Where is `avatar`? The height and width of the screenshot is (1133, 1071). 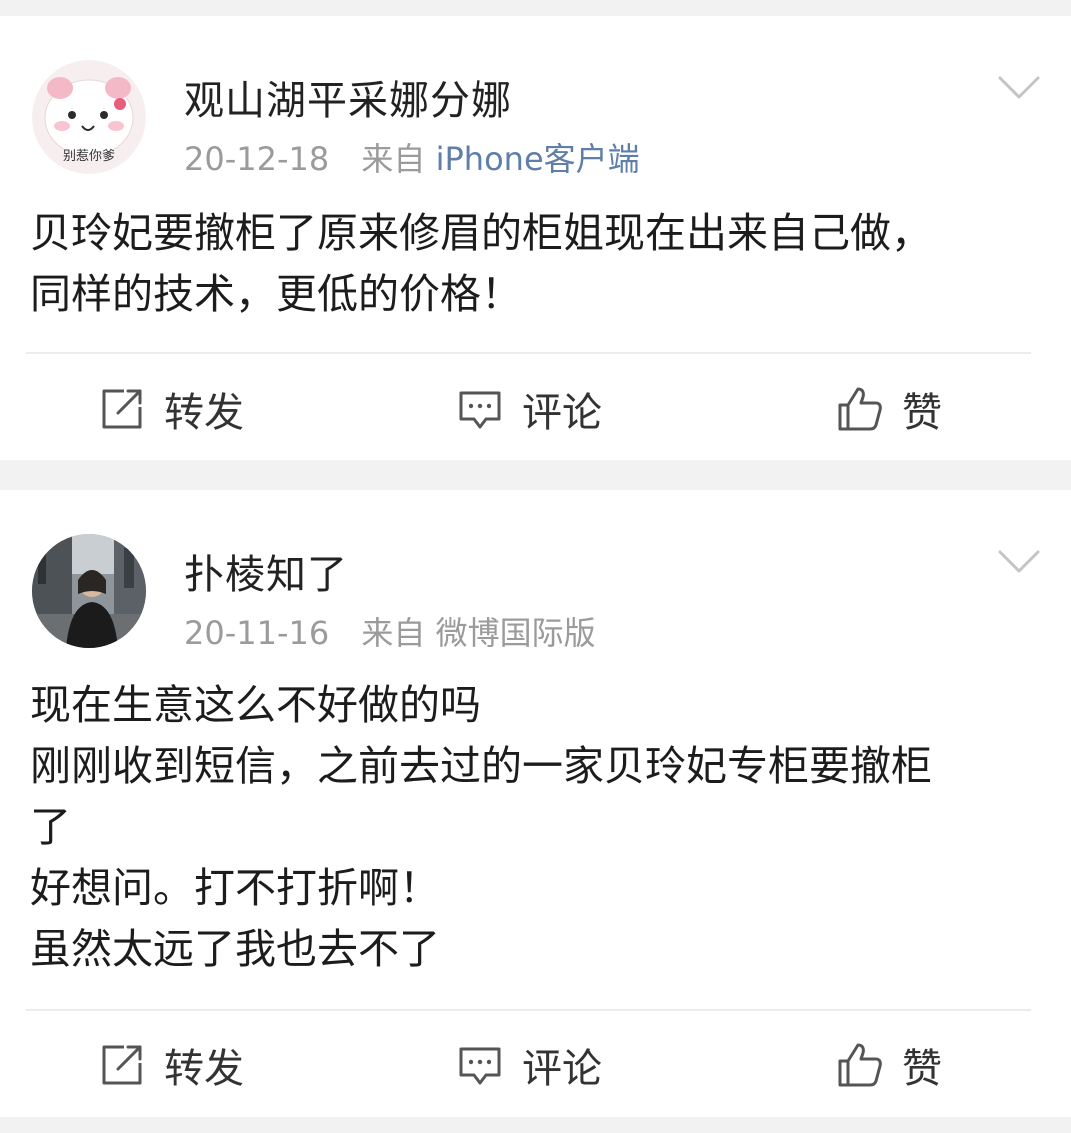
avatar is located at coordinates (89, 591).